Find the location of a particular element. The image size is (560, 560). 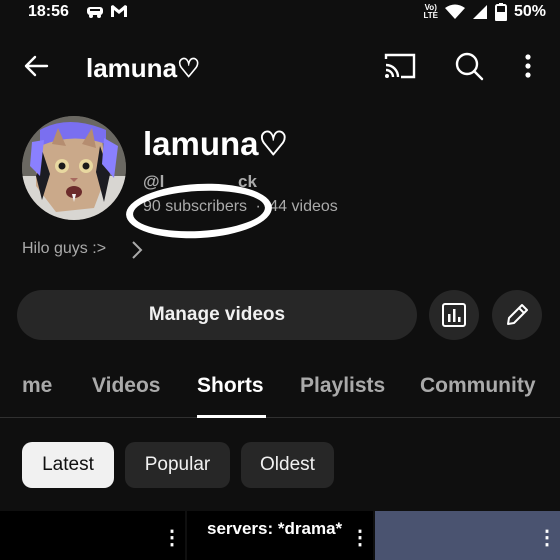

volte-icon: Vo) LTE is located at coordinates (430, 11).